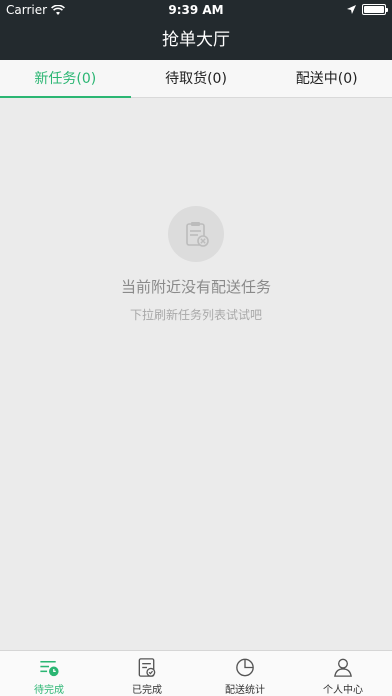  I want to click on tabbar-item-delivery-stats: 配送统计, so click(245, 673).